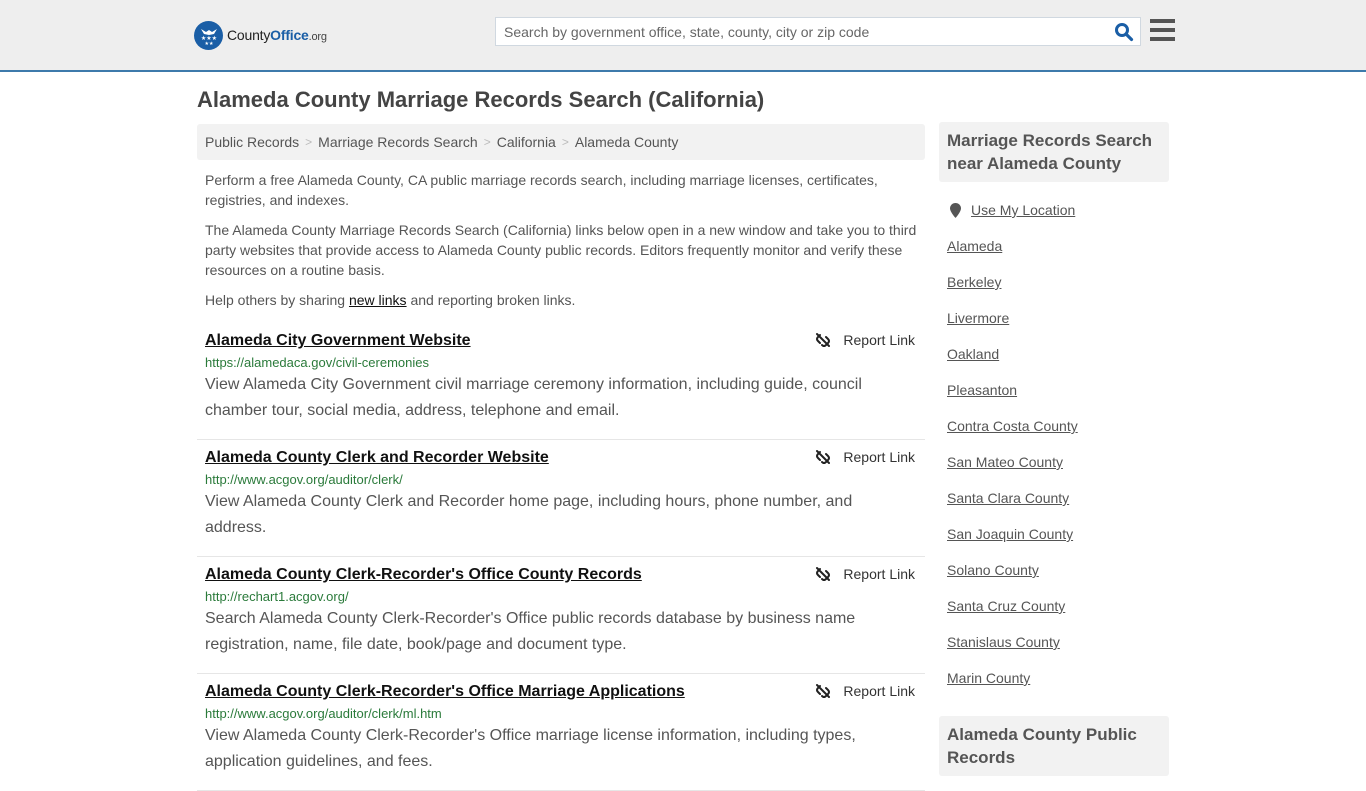 Image resolution: width=1366 pixels, height=791 pixels. Describe the element at coordinates (1008, 498) in the screenshot. I see `nearby-link-santa-clara-county: Santa Clara County` at that location.